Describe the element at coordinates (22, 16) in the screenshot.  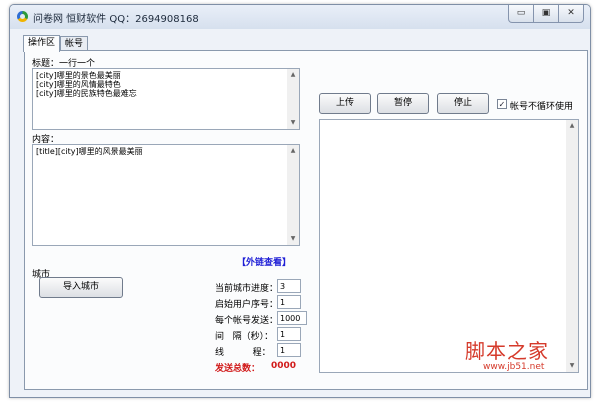
I see `app-logo-icon` at that location.